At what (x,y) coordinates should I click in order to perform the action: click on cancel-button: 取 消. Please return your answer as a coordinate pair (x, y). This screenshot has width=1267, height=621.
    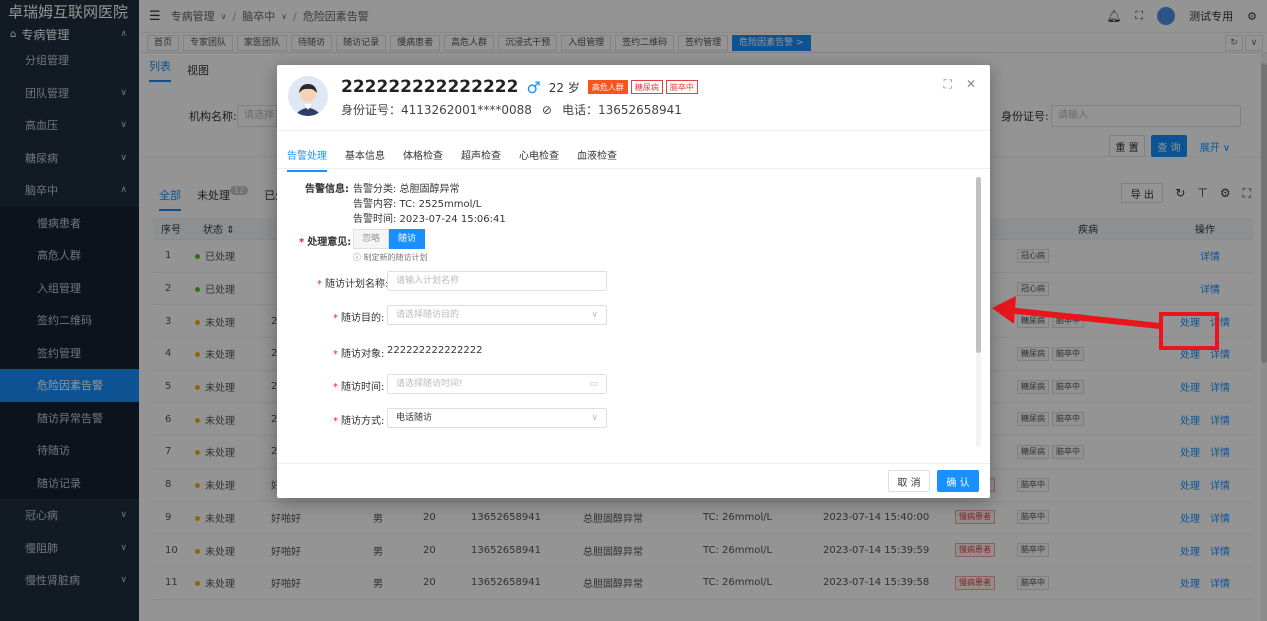
    Looking at the image, I should click on (909, 481).